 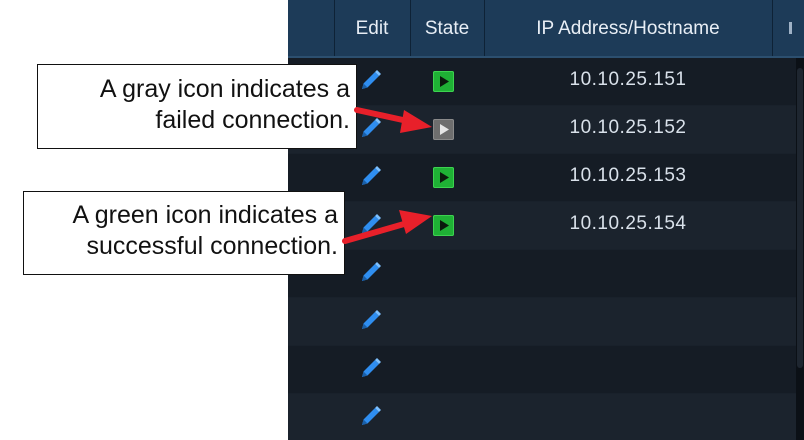 What do you see at coordinates (628, 223) in the screenshot?
I see `ip-address-cell: 10.10.25.154` at bounding box center [628, 223].